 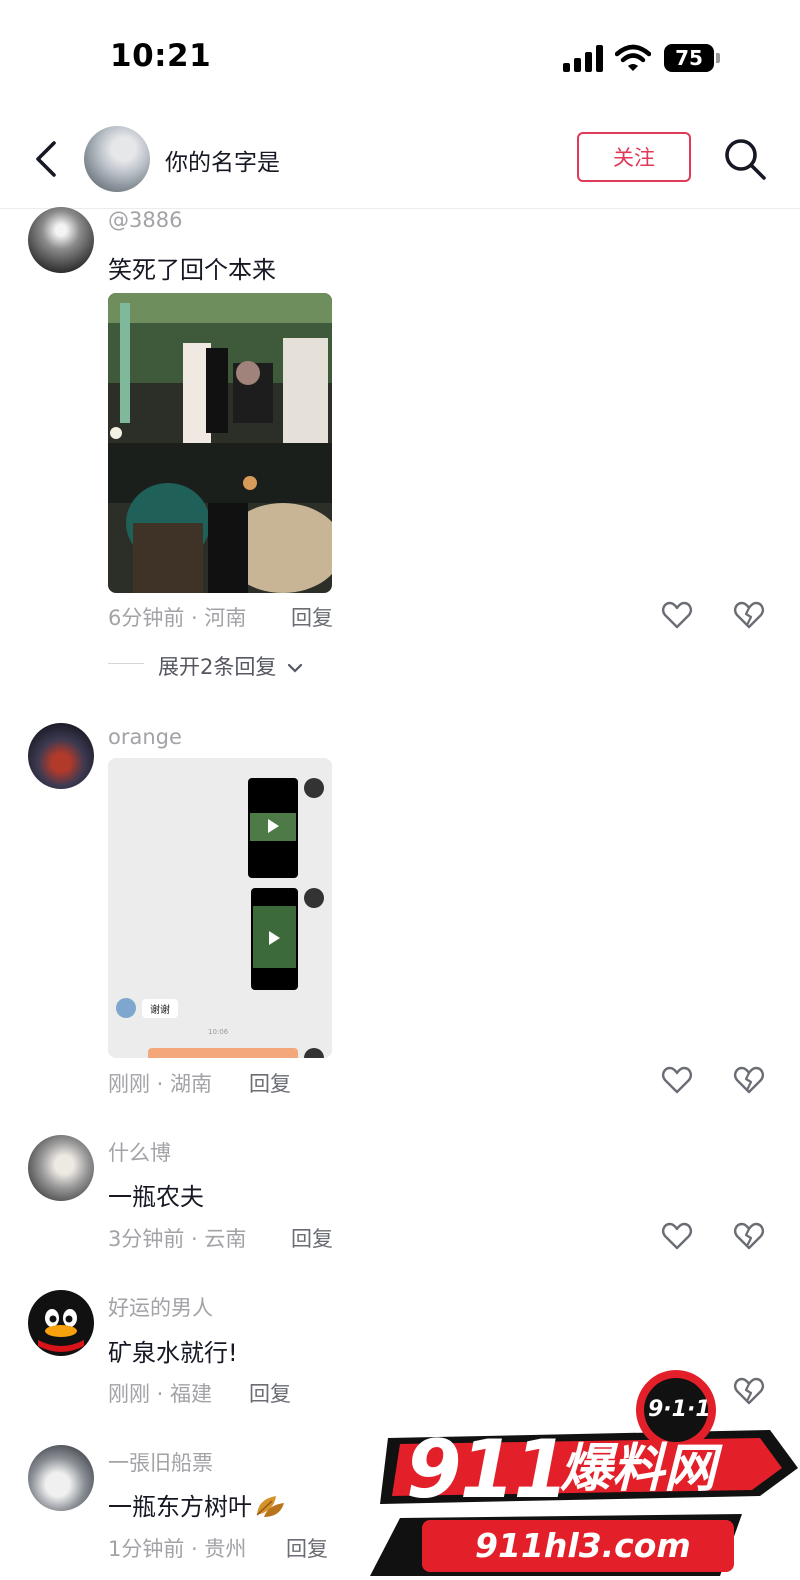 What do you see at coordinates (177, 1239) in the screenshot?
I see `comment-meta: 3分钟前 · 云南` at bounding box center [177, 1239].